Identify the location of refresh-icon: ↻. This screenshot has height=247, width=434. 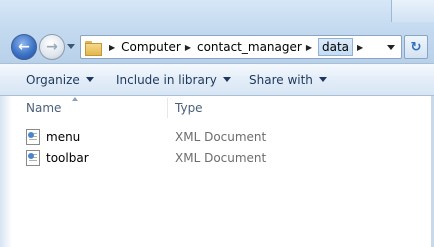
(416, 47).